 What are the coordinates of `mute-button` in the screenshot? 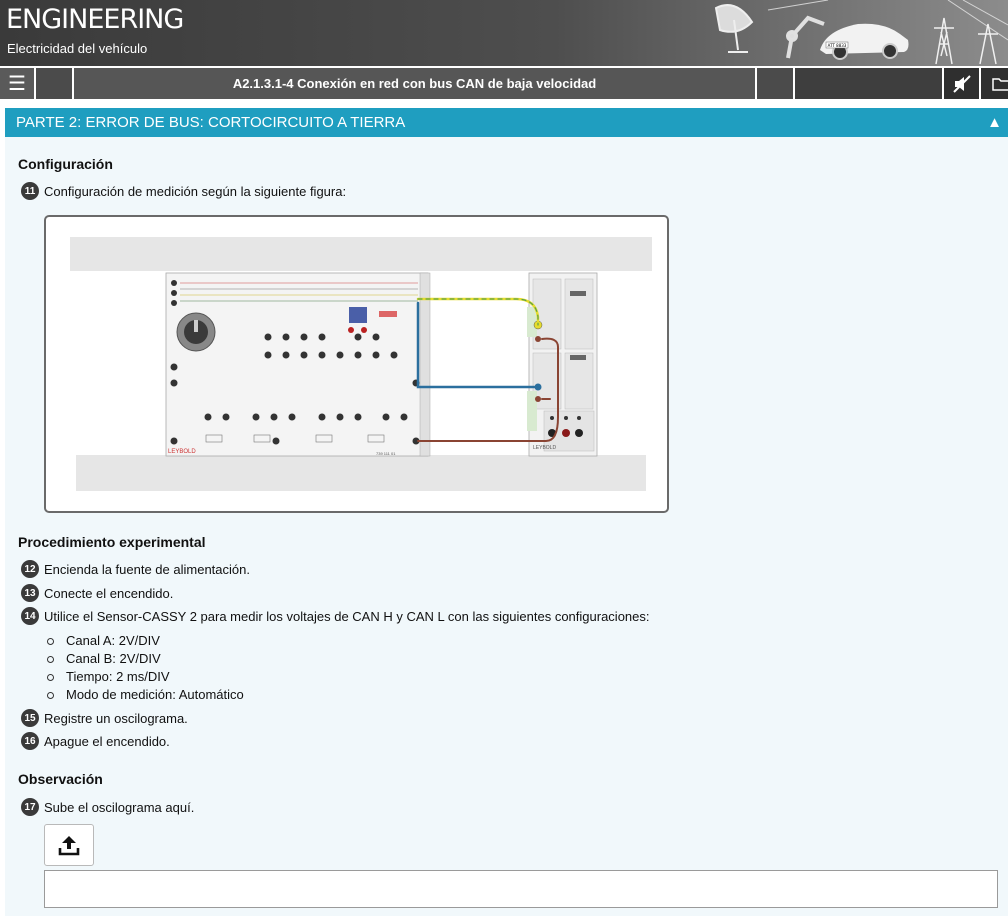 It's located at (961, 83).